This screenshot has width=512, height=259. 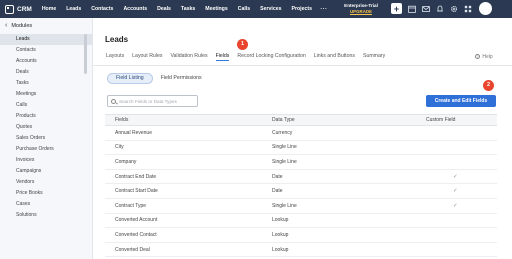 I want to click on tab-layout-rules: Layout Rules, so click(x=147, y=57).